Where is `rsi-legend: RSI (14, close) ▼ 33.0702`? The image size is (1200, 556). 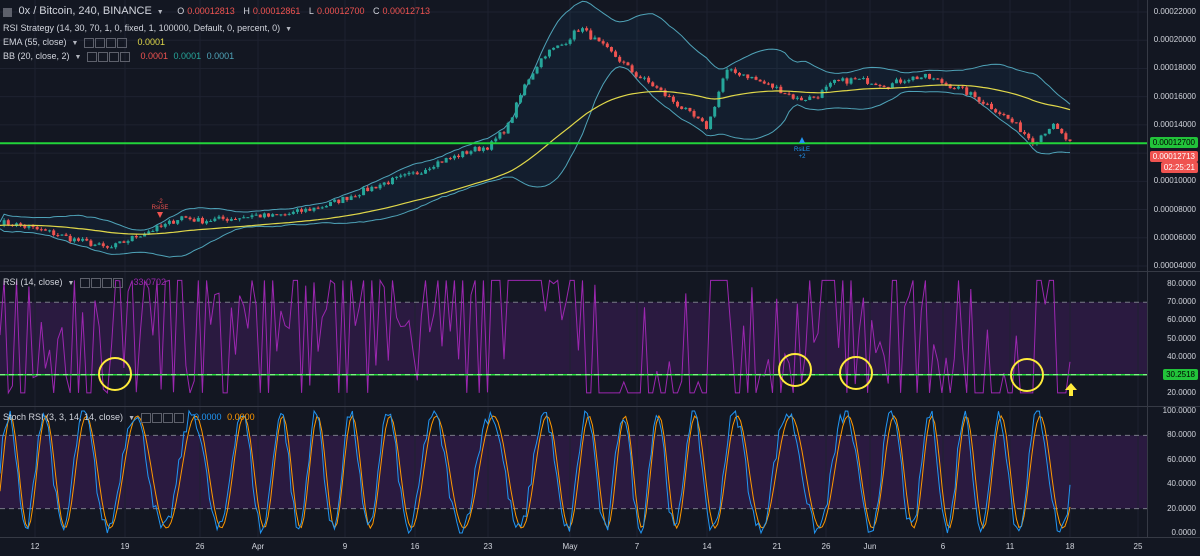
rsi-legend: RSI (14, close) ▼ 33.0702 is located at coordinates (86, 282).